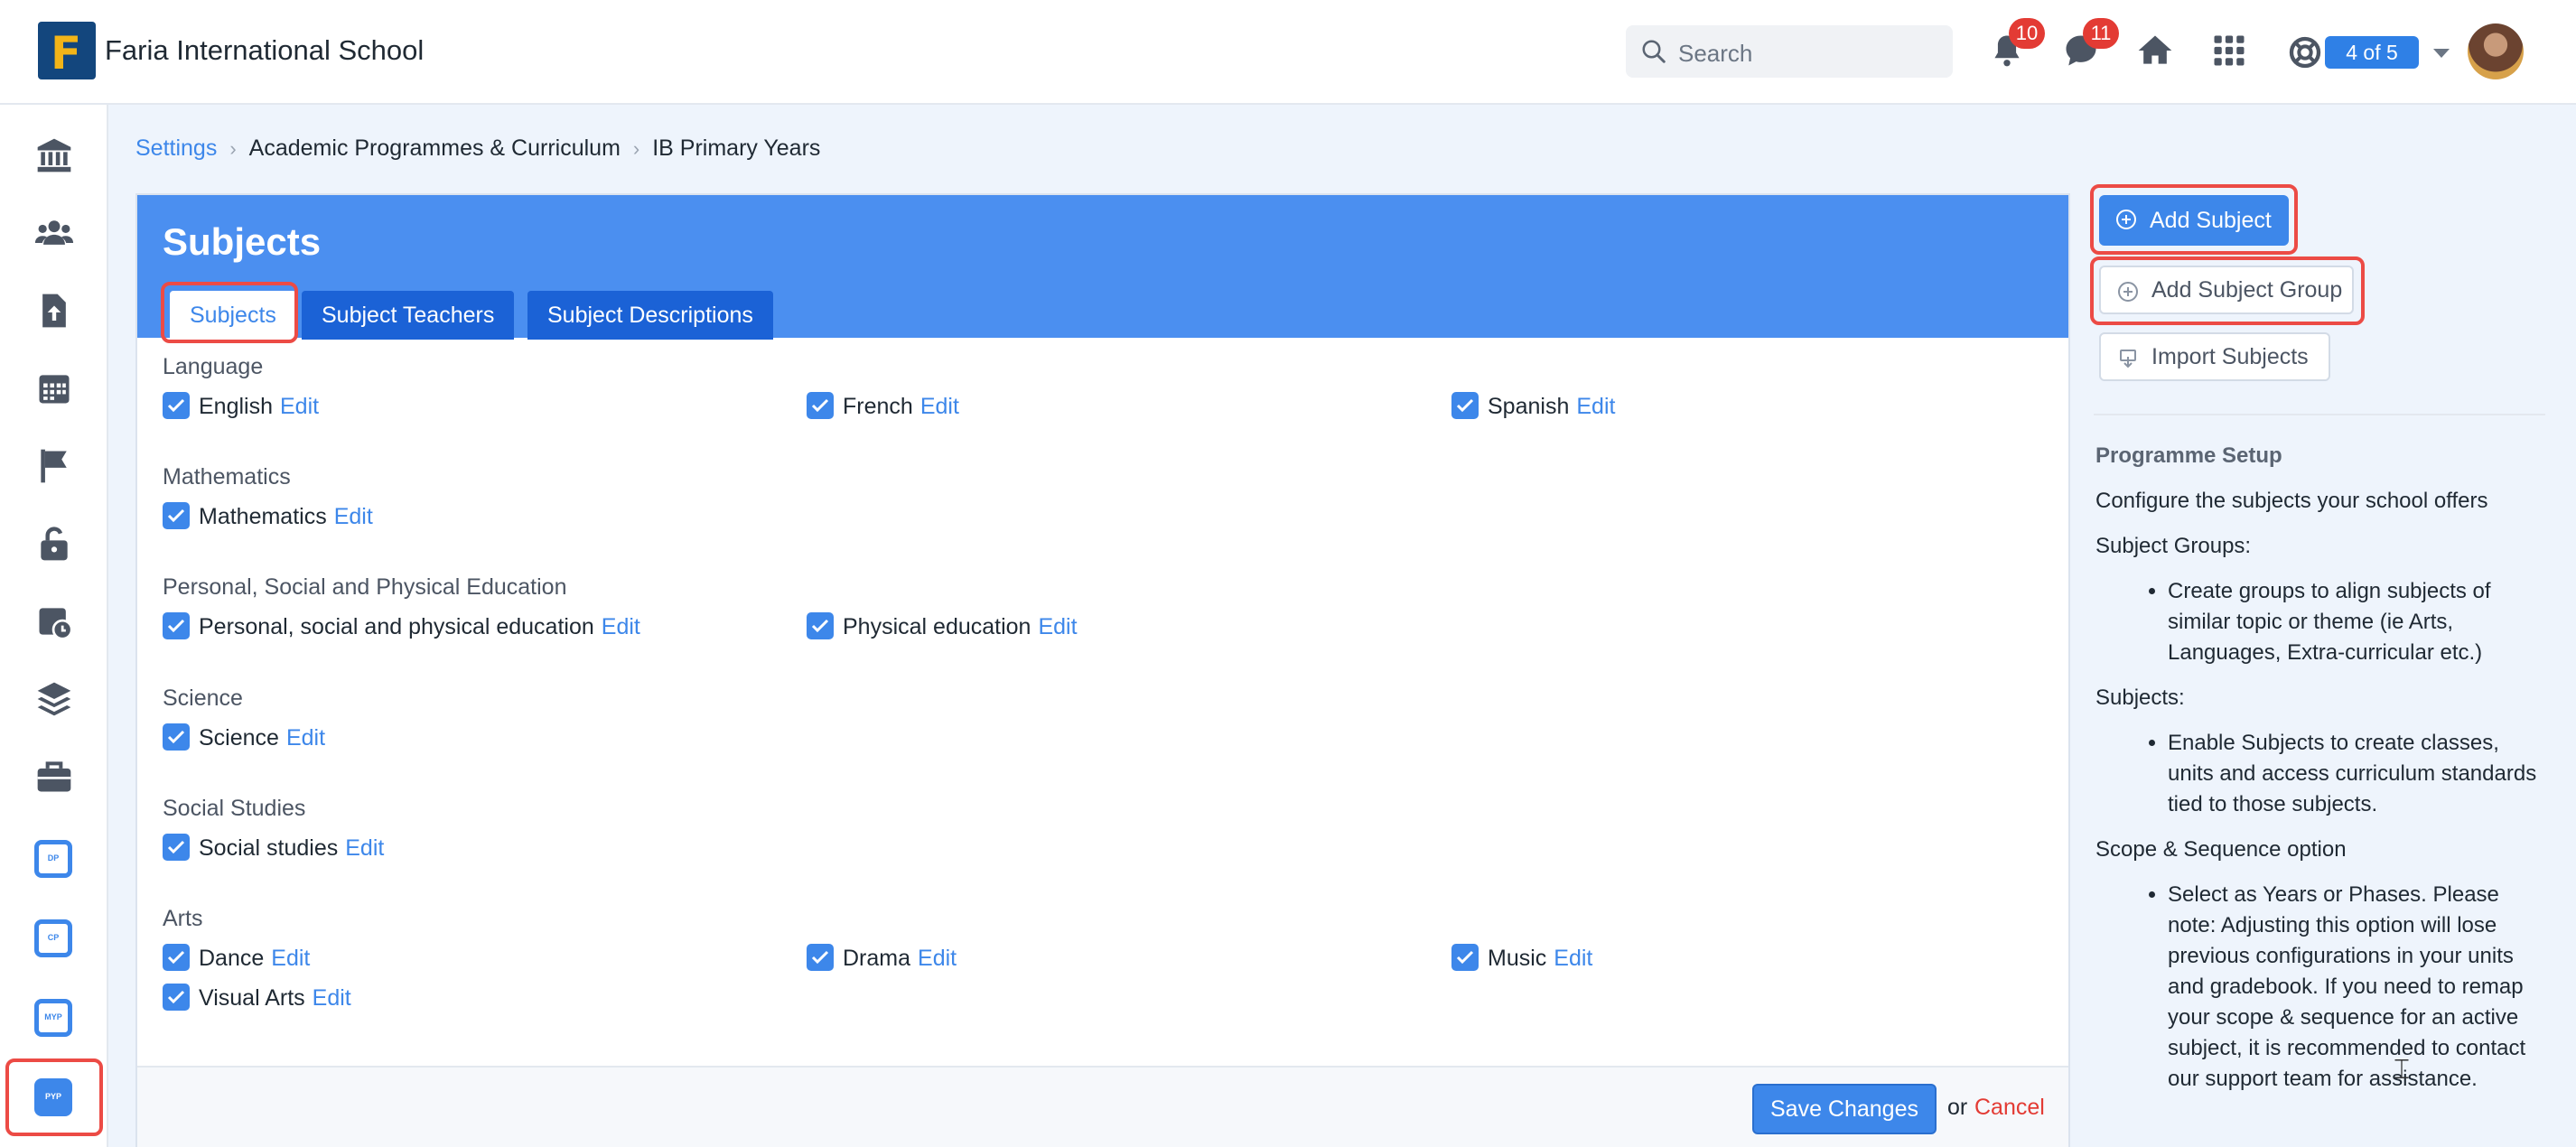 The image size is (2576, 1147). I want to click on school-logo: F, so click(67, 50).